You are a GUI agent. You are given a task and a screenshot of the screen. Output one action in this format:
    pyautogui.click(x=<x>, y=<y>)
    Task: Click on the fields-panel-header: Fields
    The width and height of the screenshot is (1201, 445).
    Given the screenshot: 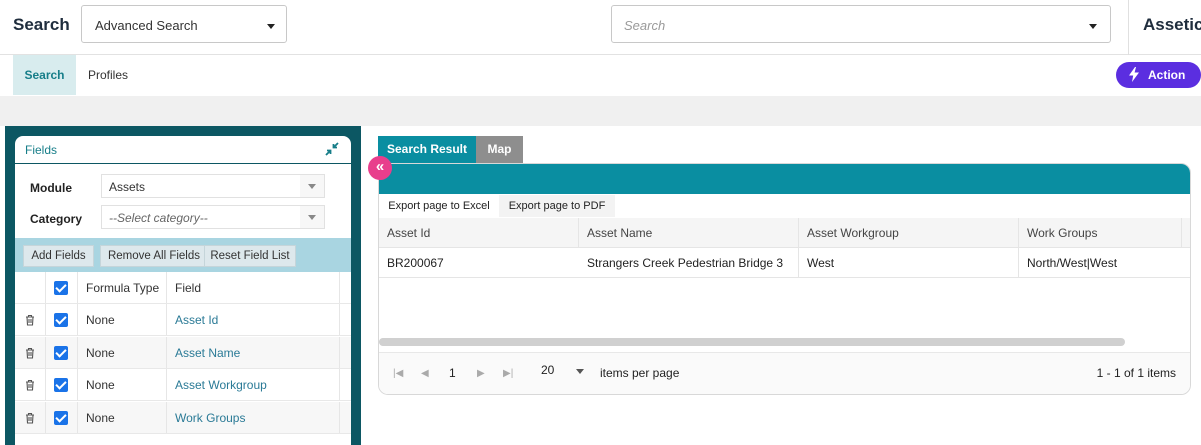 What is the action you would take?
    pyautogui.click(x=183, y=150)
    